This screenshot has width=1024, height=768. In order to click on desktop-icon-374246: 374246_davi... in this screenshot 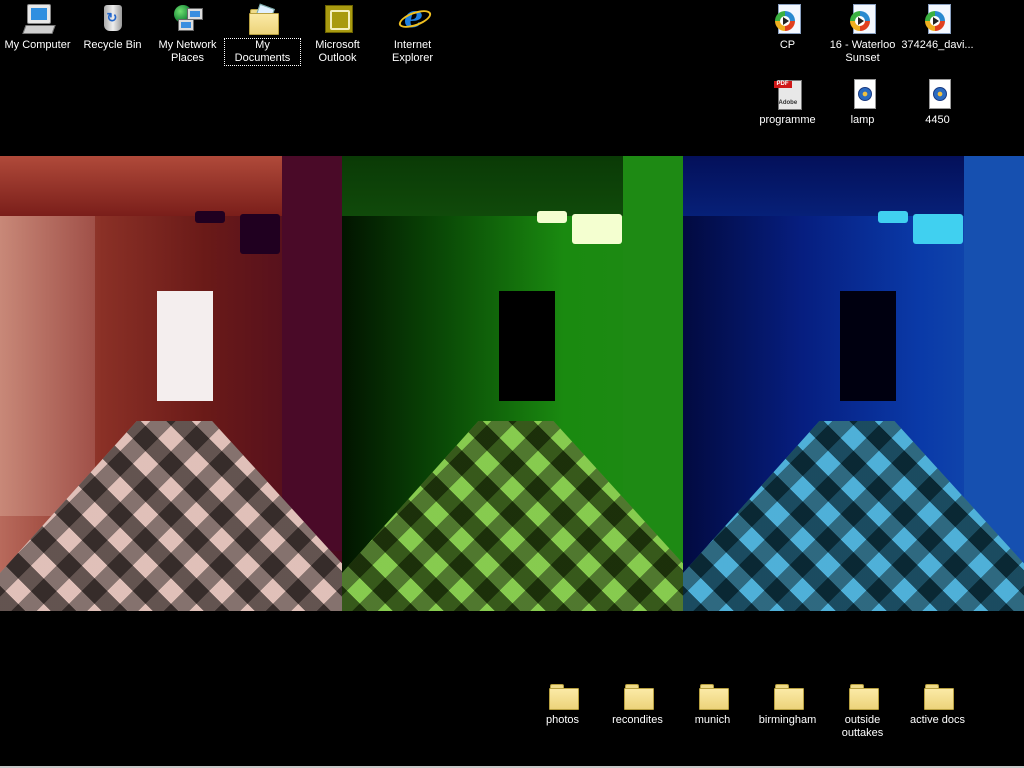, I will do `click(937, 27)`.